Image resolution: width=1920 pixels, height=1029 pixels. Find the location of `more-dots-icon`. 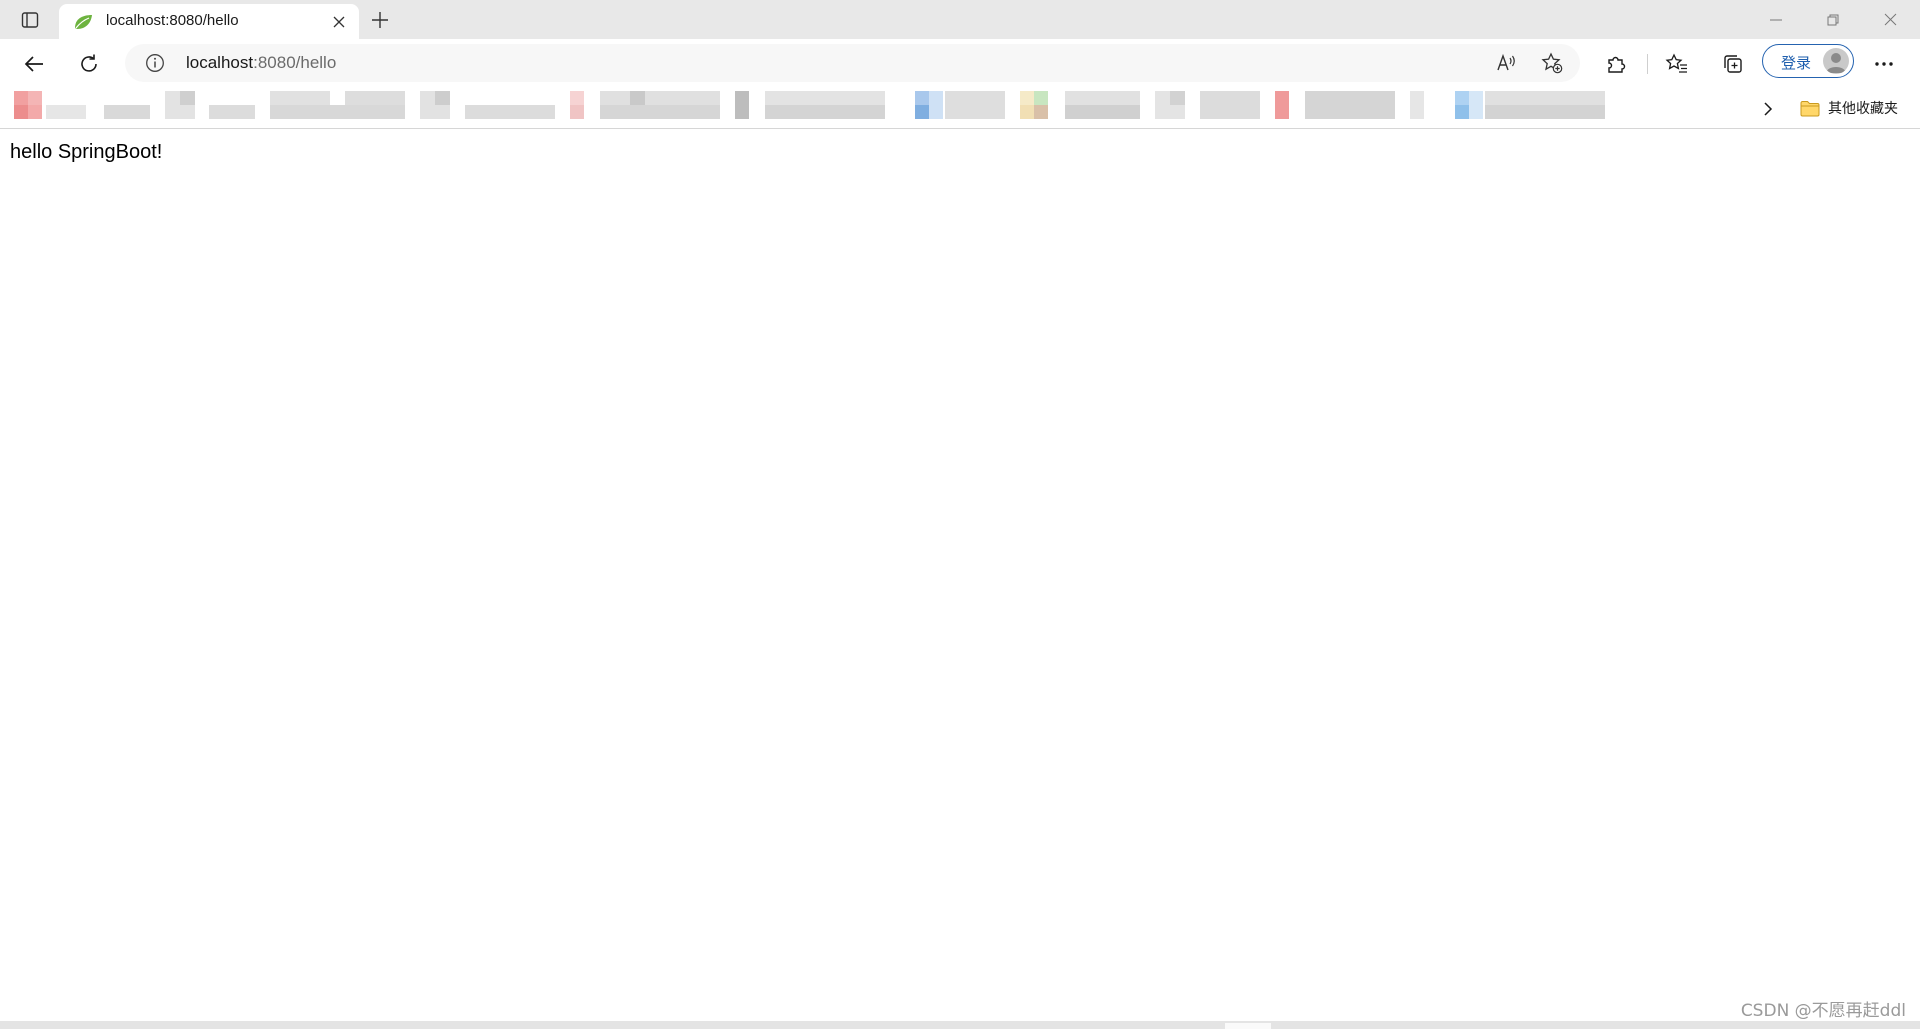

more-dots-icon is located at coordinates (1884, 64).